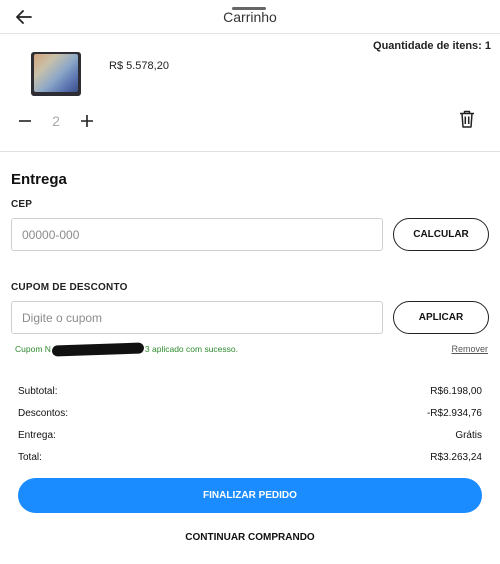 Image resolution: width=500 pixels, height=564 pixels. I want to click on shipping-label: Entrega:, so click(37, 435).